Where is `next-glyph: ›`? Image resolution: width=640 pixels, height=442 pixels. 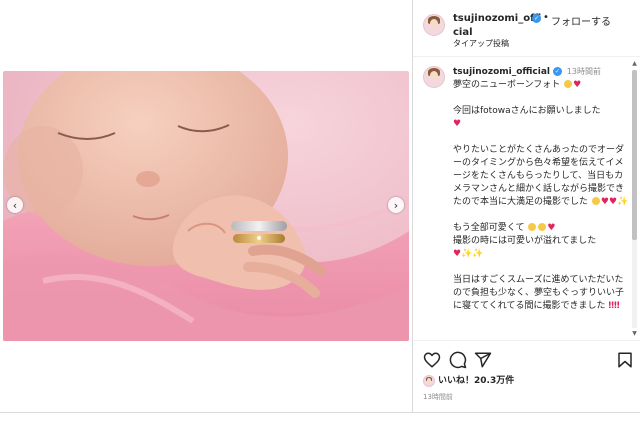 next-glyph: › is located at coordinates (396, 205).